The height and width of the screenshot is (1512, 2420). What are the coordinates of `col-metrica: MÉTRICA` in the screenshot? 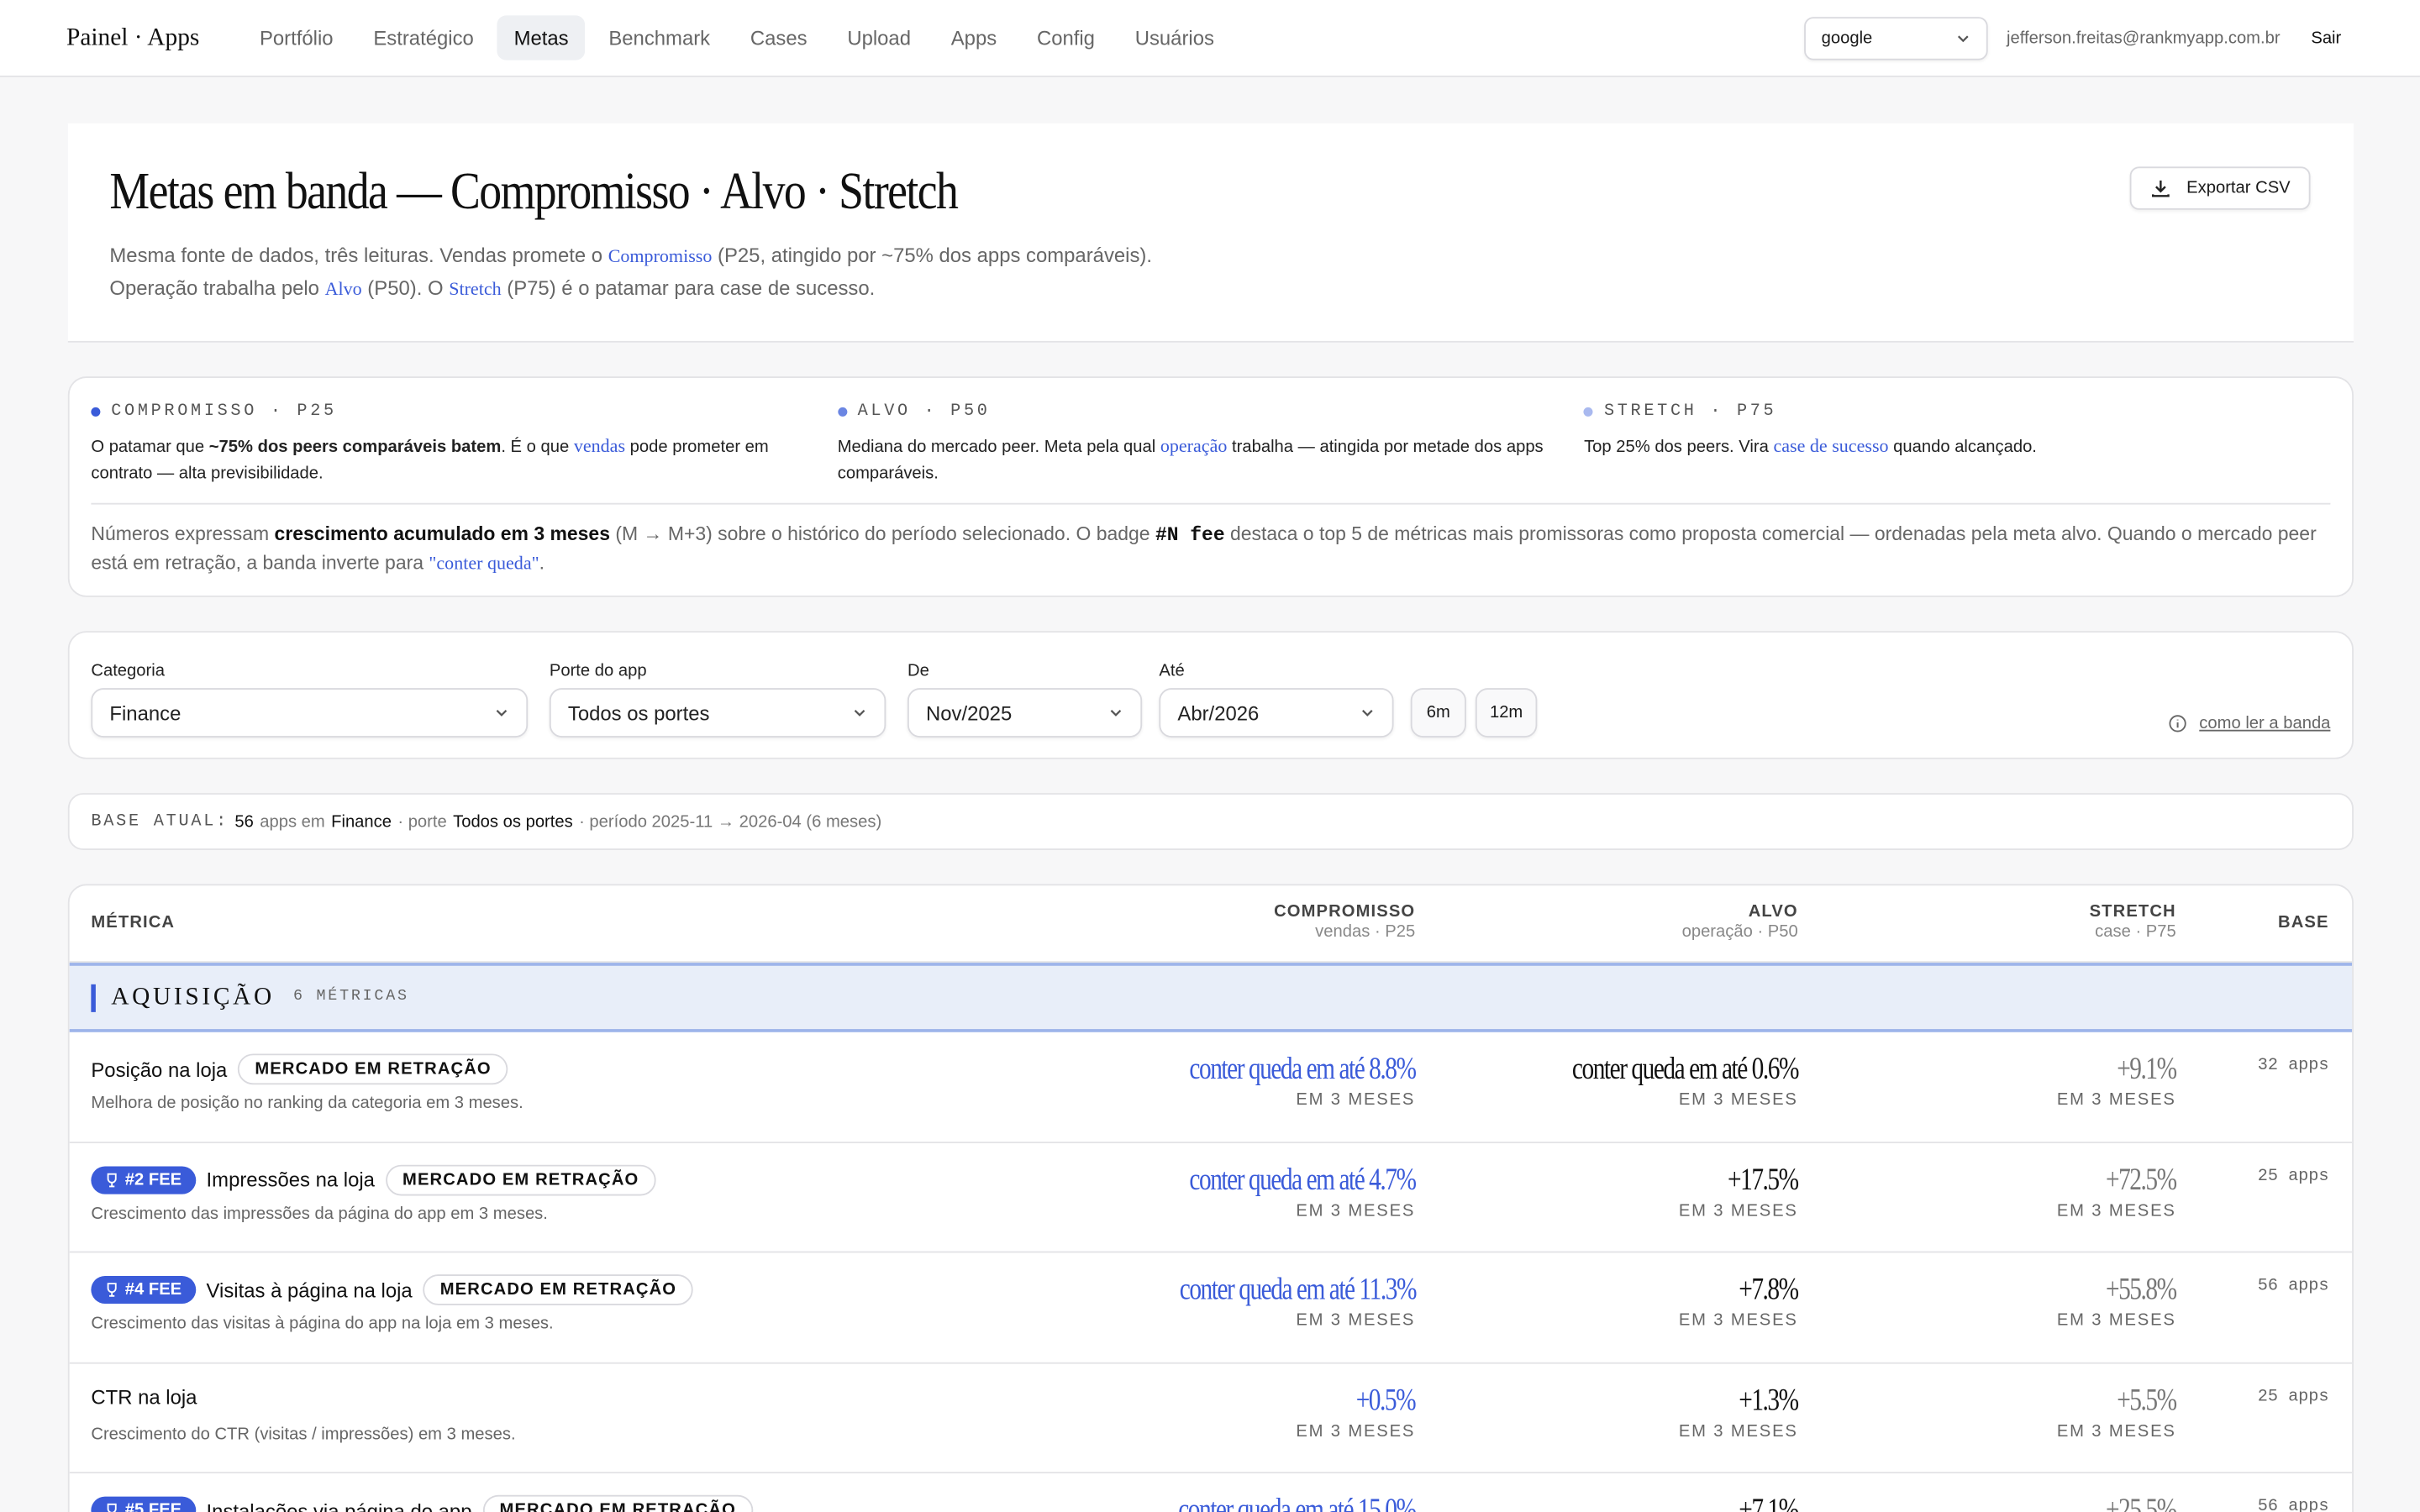 It's located at (133, 922).